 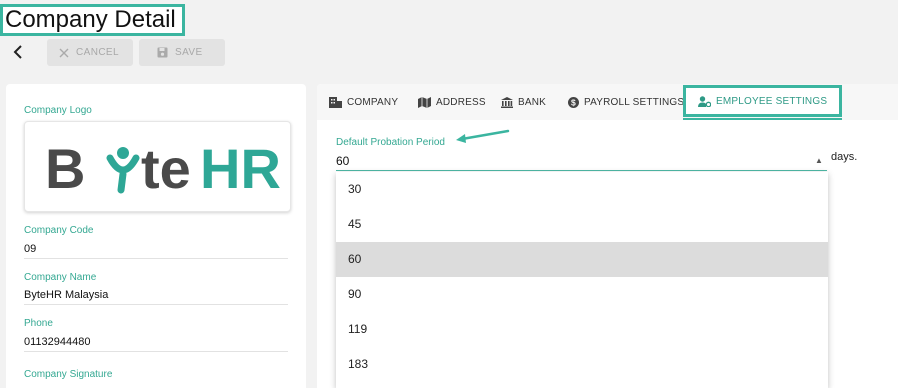 I want to click on dropdown-option-30: 30, so click(x=582, y=189).